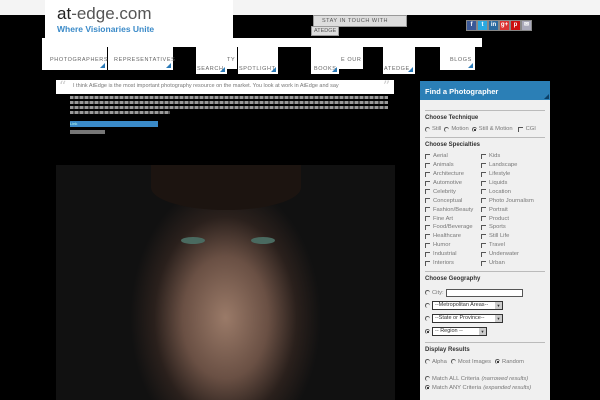 The image size is (600, 400). What do you see at coordinates (453, 236) in the screenshot?
I see `specialty-option: Healthcare` at bounding box center [453, 236].